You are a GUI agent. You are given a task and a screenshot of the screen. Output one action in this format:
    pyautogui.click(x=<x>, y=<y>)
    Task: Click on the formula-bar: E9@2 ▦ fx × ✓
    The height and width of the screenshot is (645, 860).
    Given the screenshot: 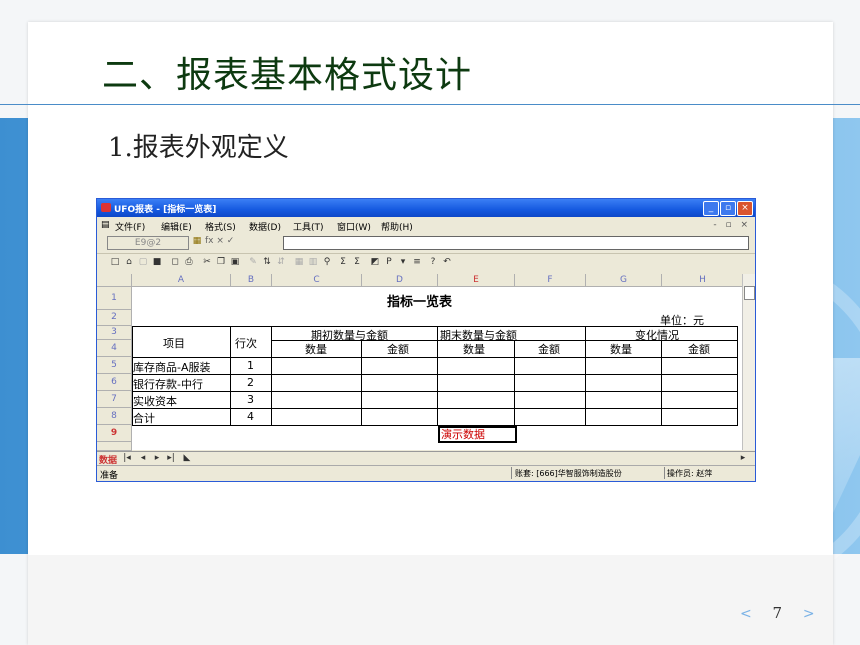 What is the action you would take?
    pyautogui.click(x=426, y=242)
    